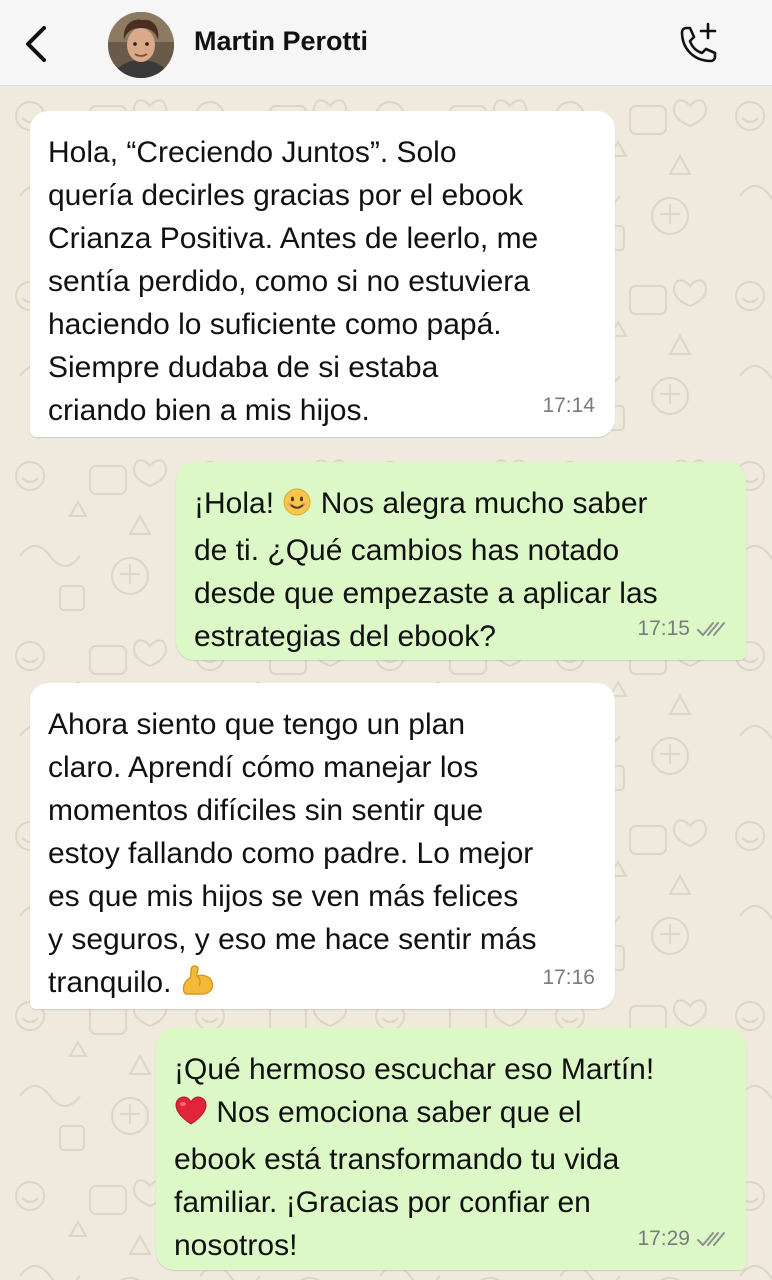  What do you see at coordinates (663, 1238) in the screenshot?
I see `message-time: 17:29` at bounding box center [663, 1238].